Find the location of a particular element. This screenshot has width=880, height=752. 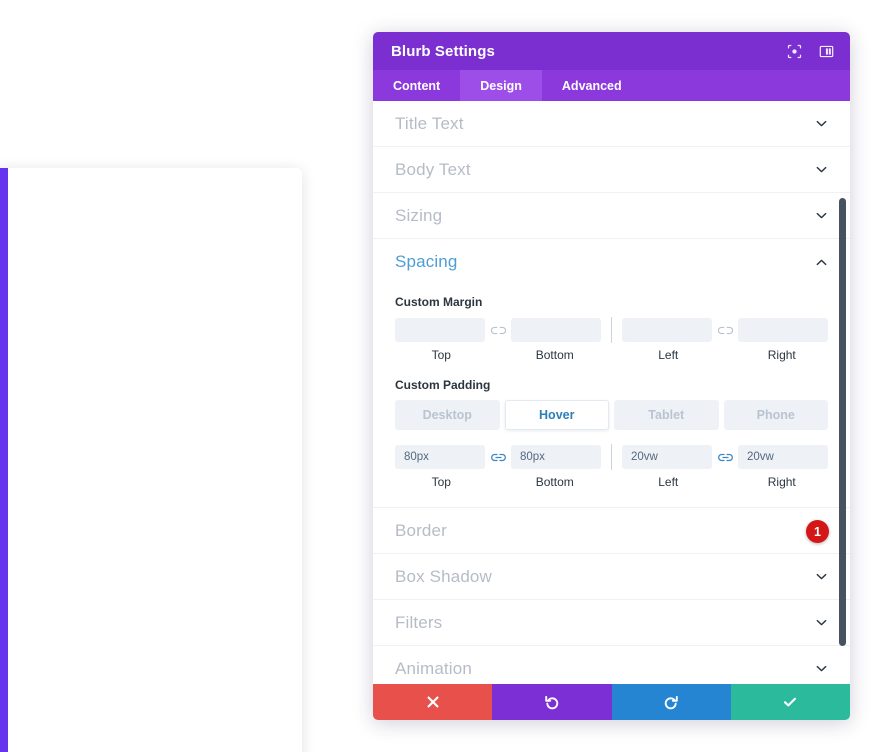

section-label: Body Text is located at coordinates (433, 169).